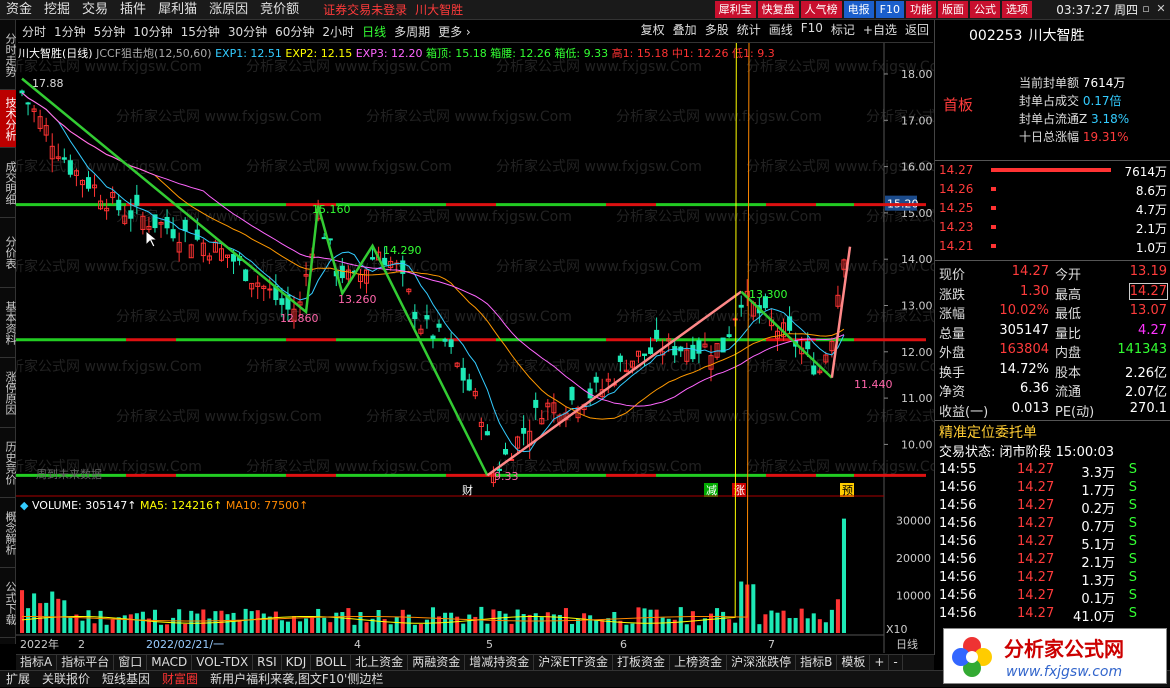 Image resolution: width=1170 pixels, height=688 pixels. Describe the element at coordinates (95, 10) in the screenshot. I see `menu-item: 交易` at that location.